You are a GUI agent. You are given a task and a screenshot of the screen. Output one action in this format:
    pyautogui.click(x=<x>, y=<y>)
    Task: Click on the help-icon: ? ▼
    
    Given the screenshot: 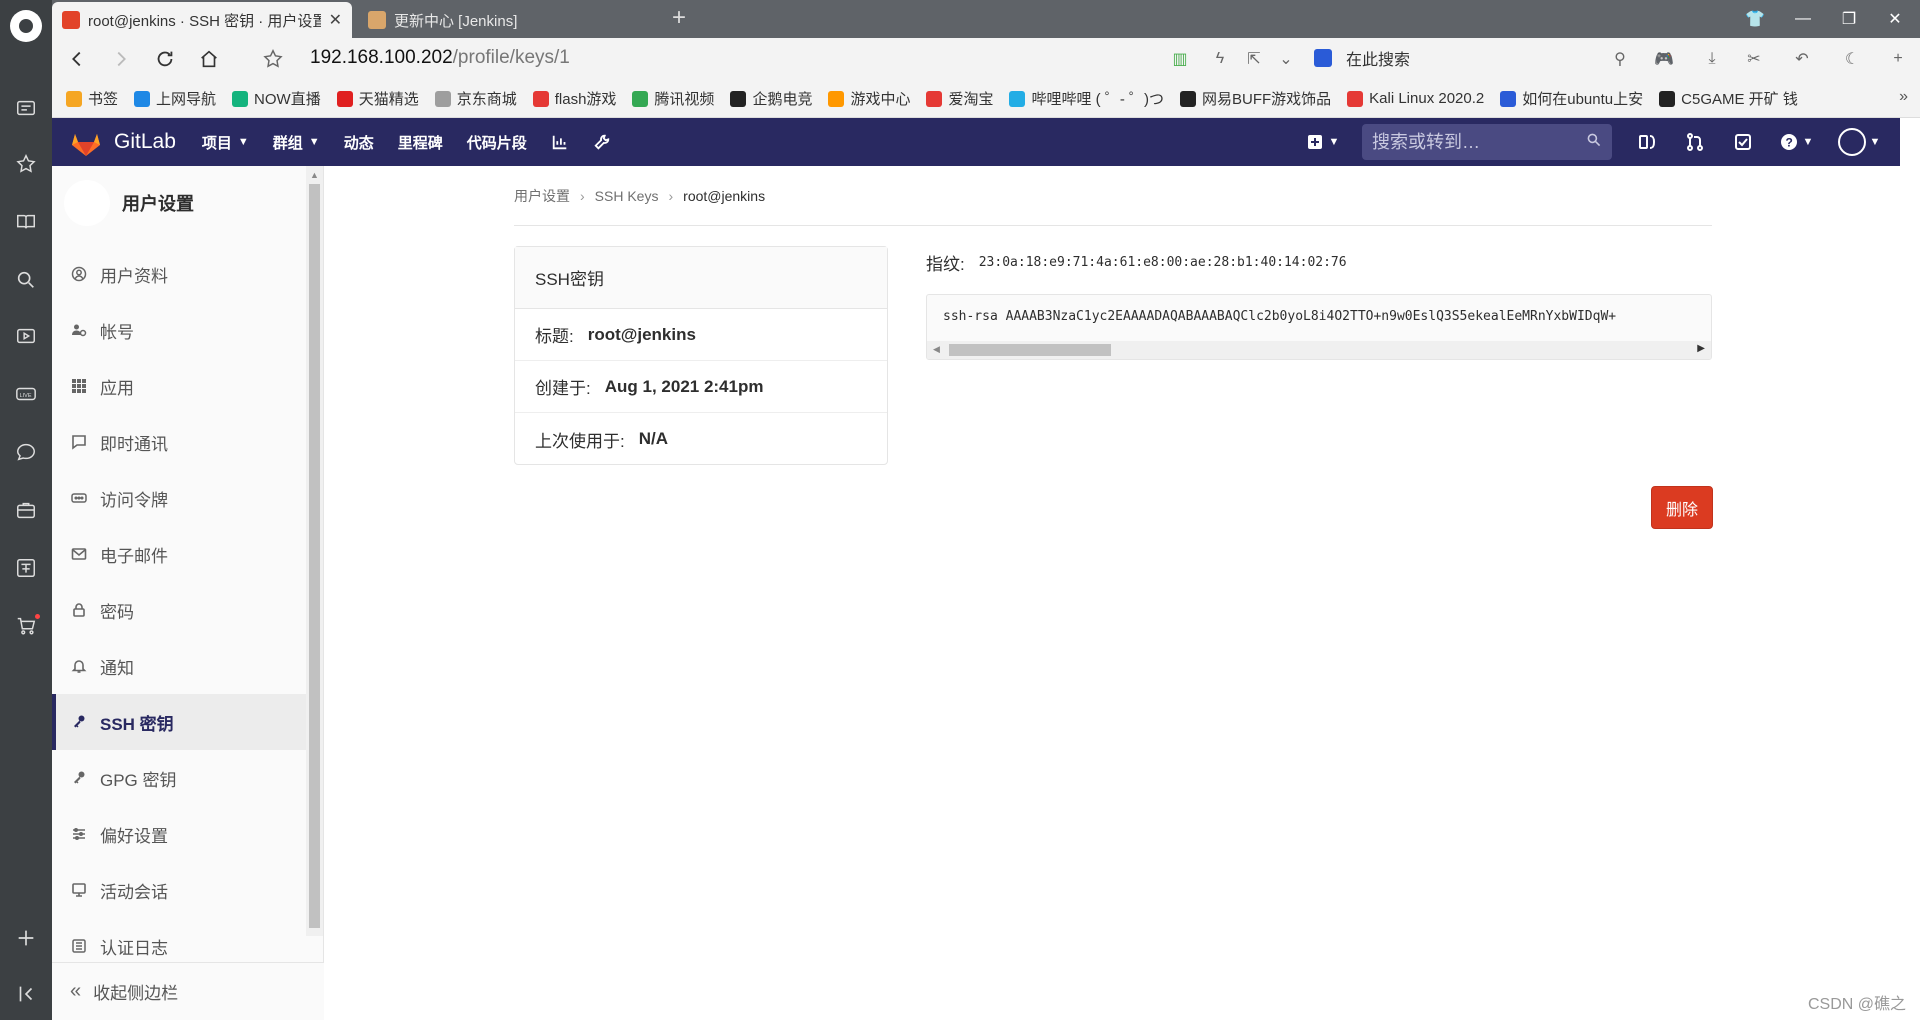 What is the action you would take?
    pyautogui.click(x=1796, y=142)
    